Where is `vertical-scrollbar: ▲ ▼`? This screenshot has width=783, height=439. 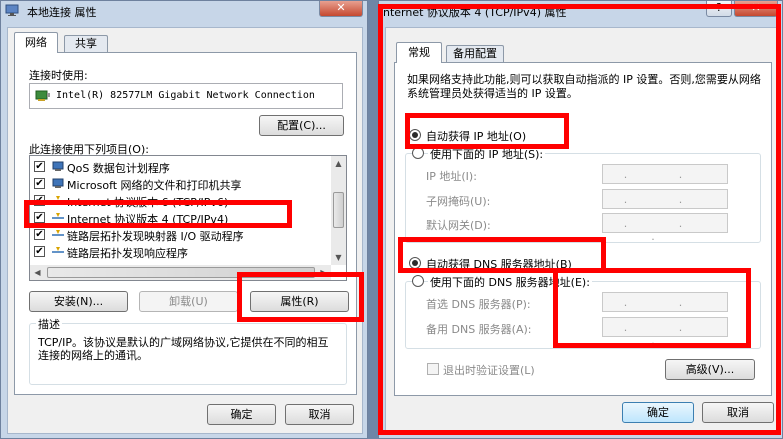
vertical-scrollbar: ▲ ▼ is located at coordinates (338, 210).